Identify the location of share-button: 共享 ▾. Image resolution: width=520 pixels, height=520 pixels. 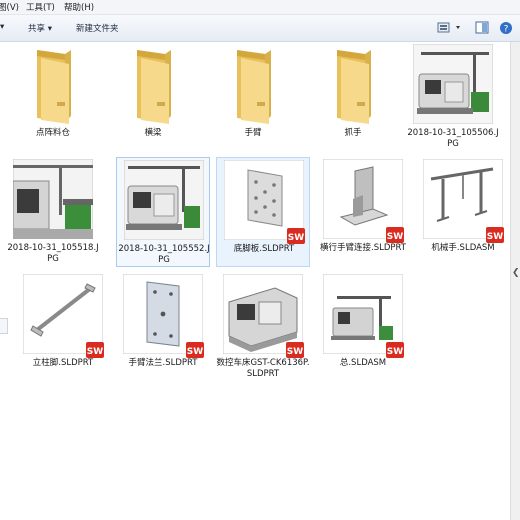
(40, 28).